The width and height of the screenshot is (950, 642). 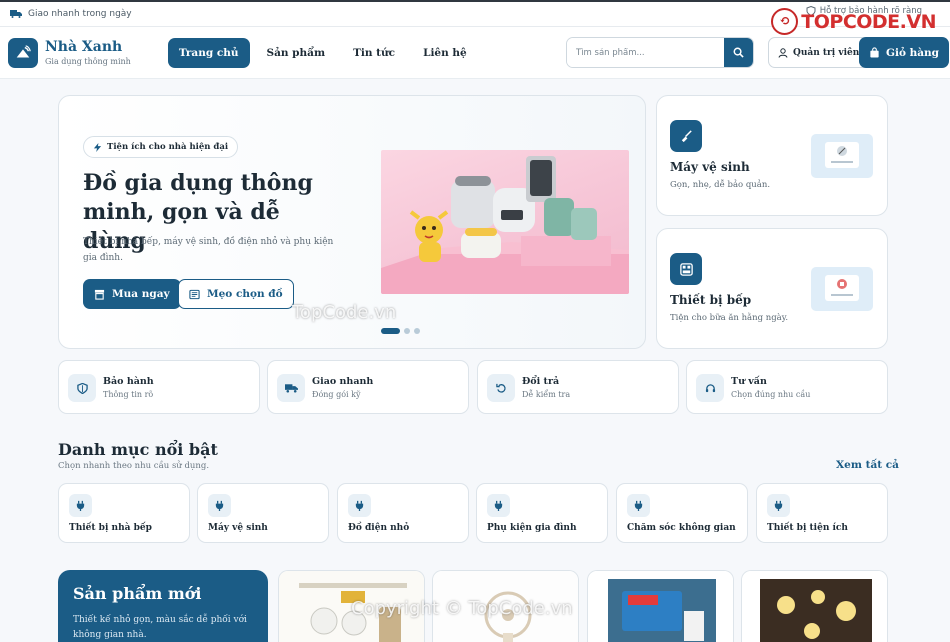 What do you see at coordinates (749, 381) in the screenshot?
I see `feature-title: Tư vấn` at bounding box center [749, 381].